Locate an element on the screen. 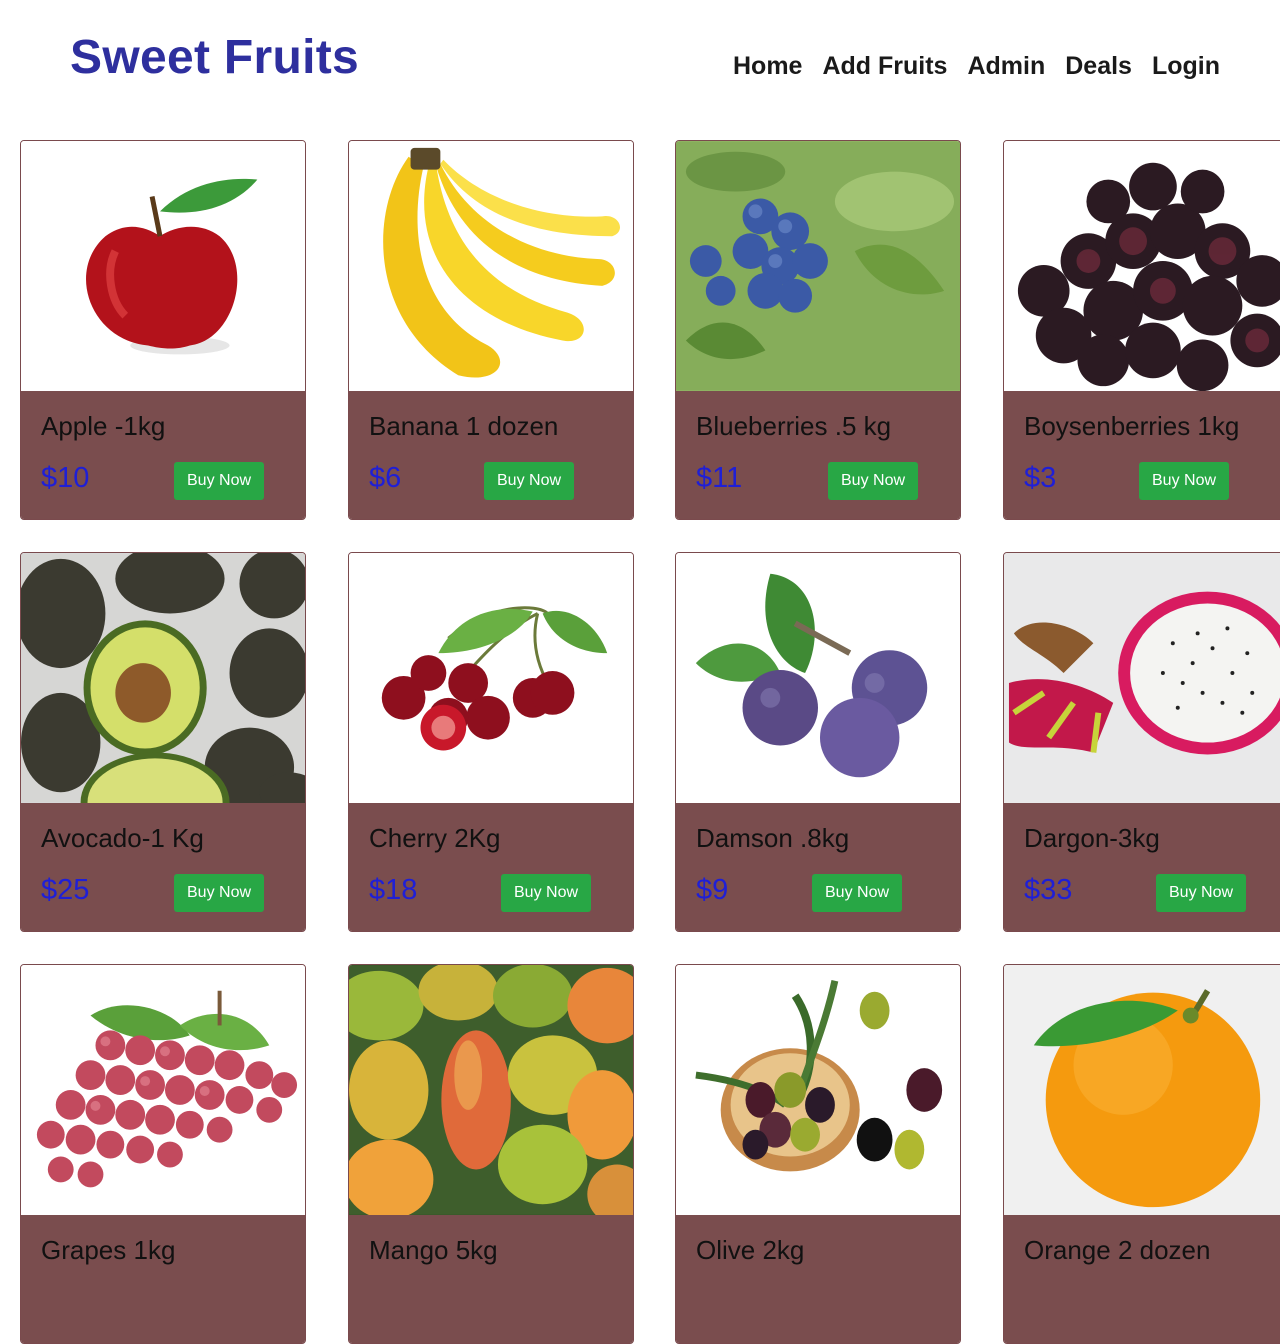 Image resolution: width=1280 pixels, height=1344 pixels. product-price: $9 is located at coordinates (712, 890).